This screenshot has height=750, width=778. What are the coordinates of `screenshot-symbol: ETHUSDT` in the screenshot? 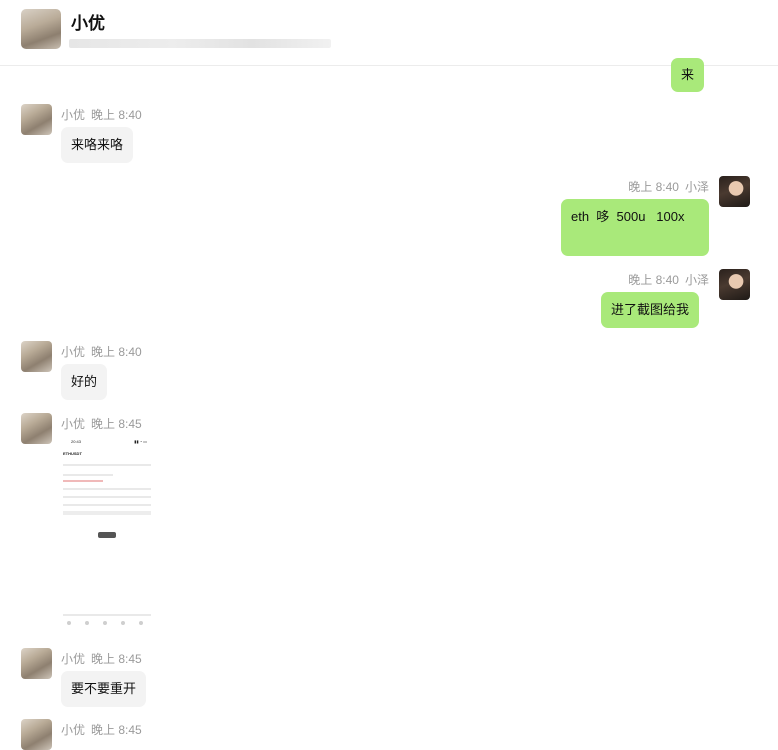 It's located at (72, 453).